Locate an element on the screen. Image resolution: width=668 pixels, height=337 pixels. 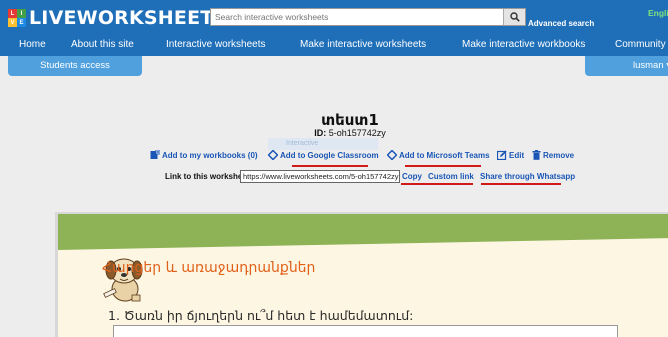
custom-link-button: Custom link is located at coordinates (451, 176).